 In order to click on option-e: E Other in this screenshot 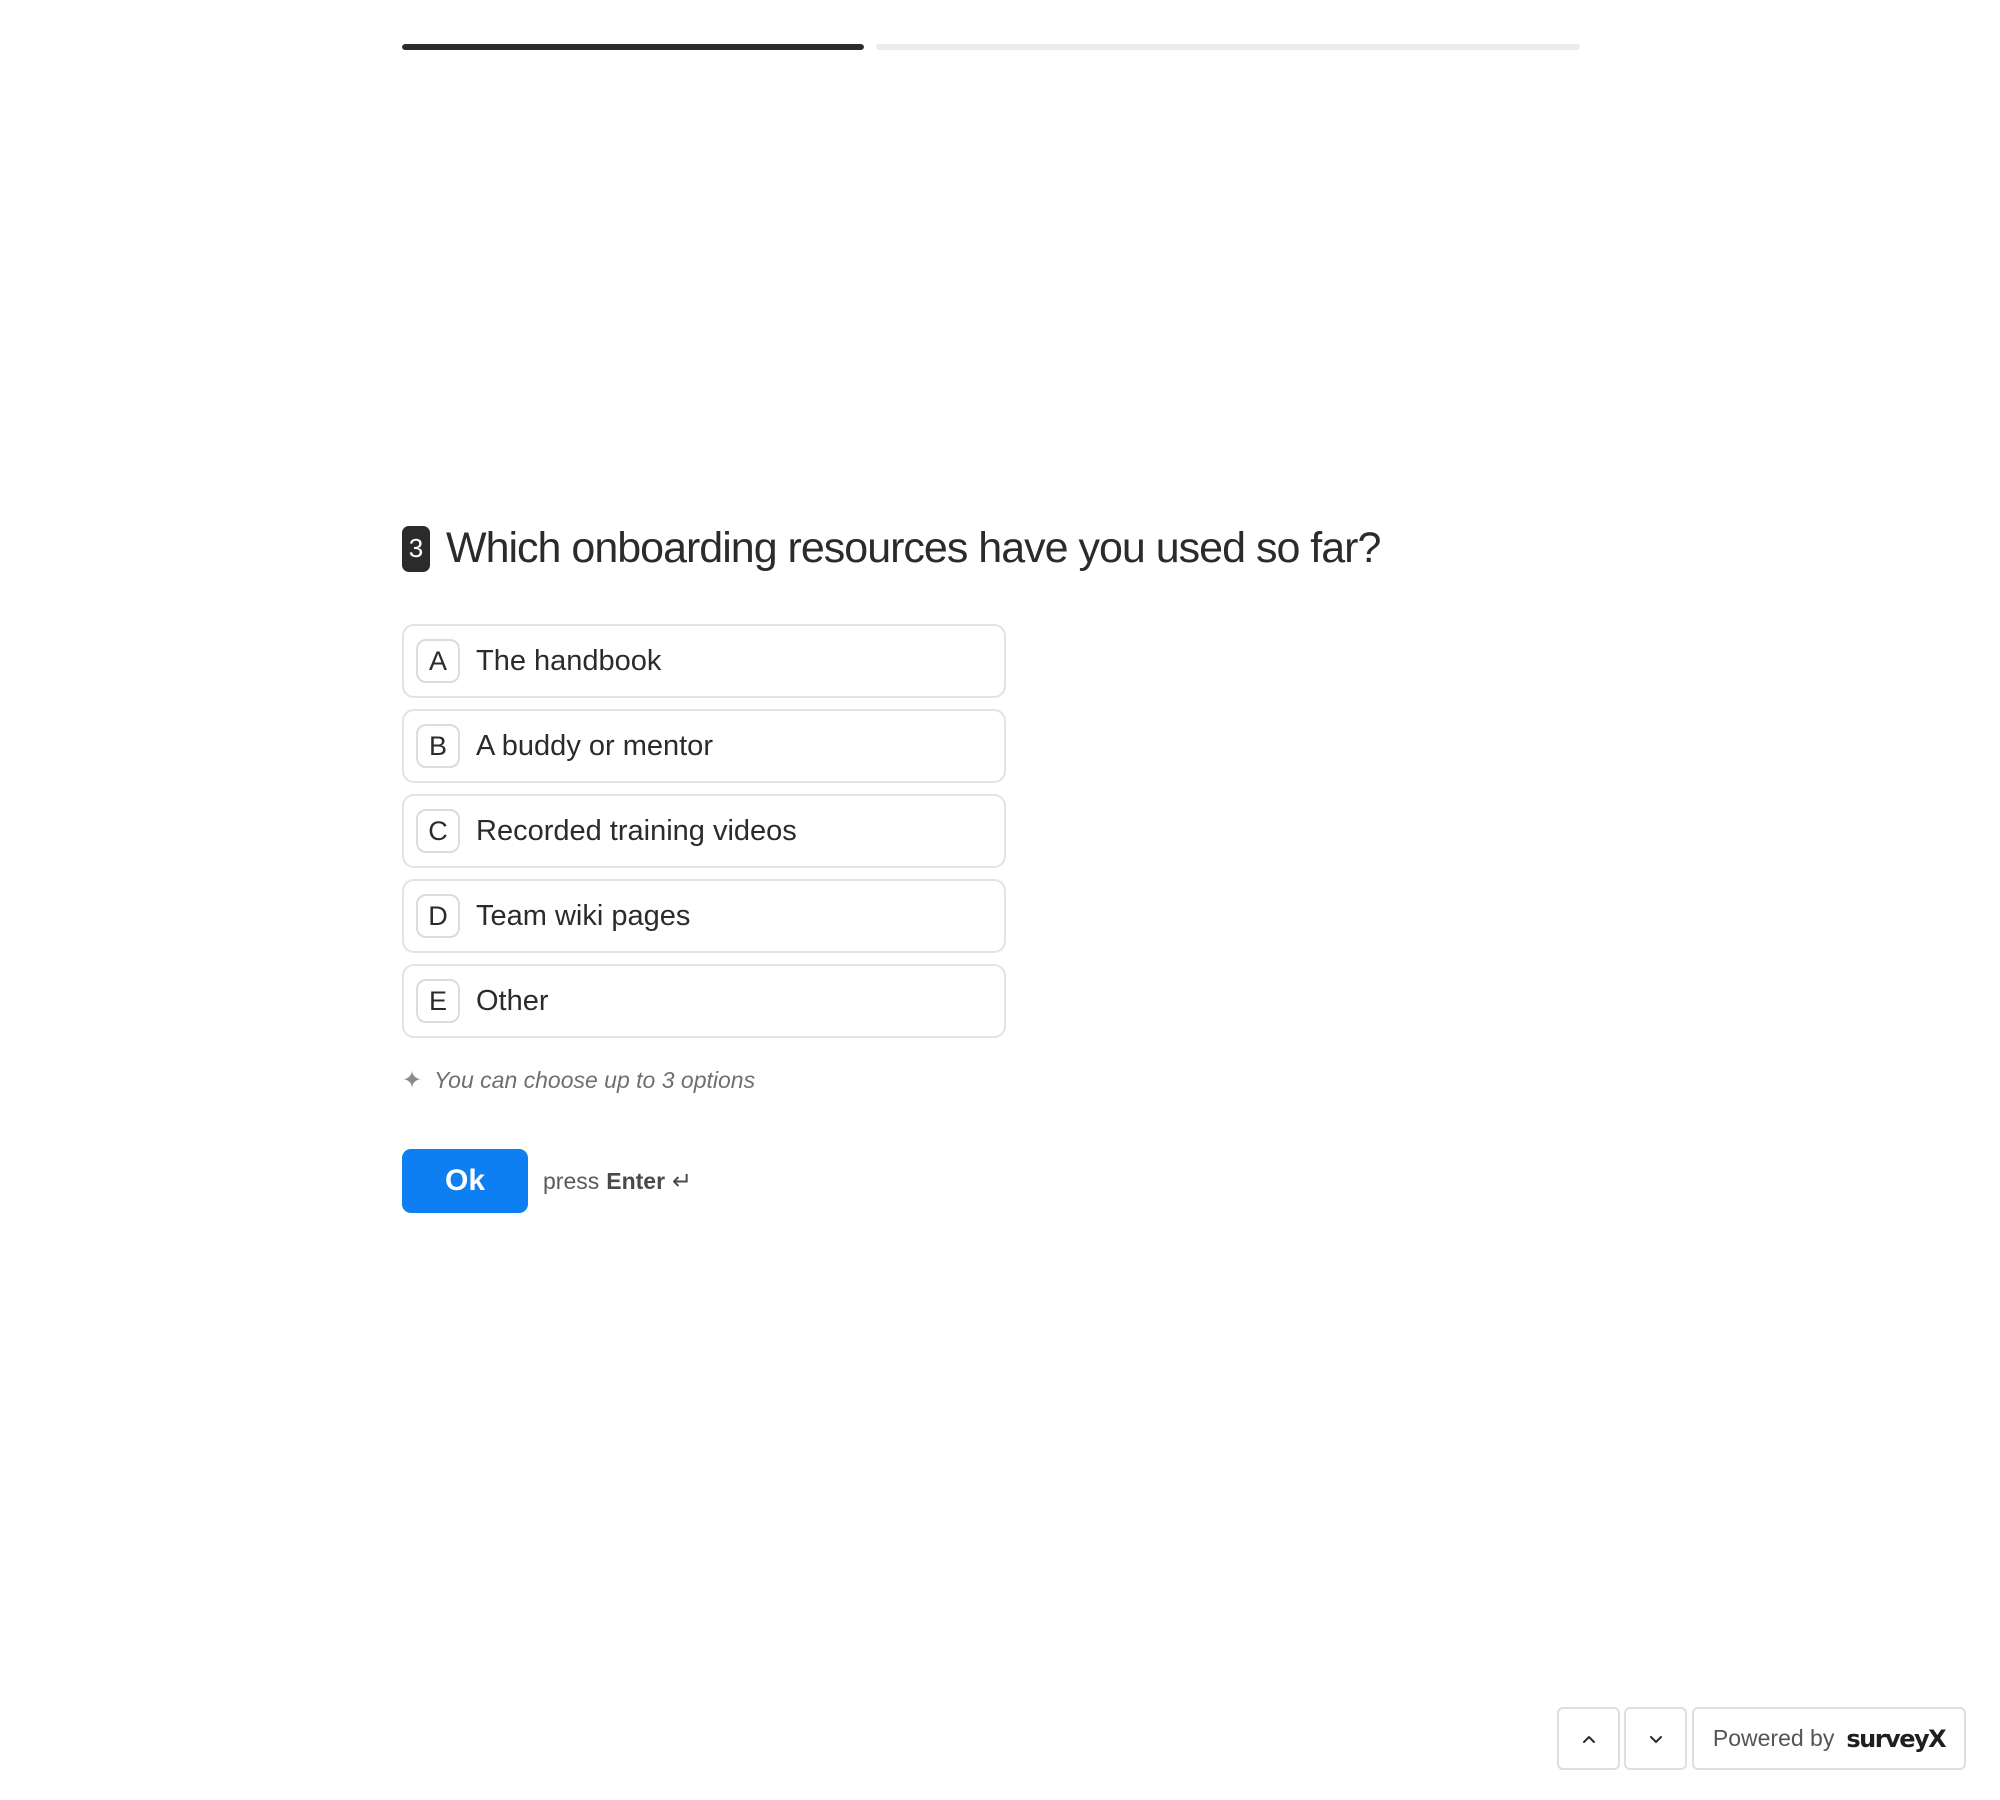, I will do `click(704, 1001)`.